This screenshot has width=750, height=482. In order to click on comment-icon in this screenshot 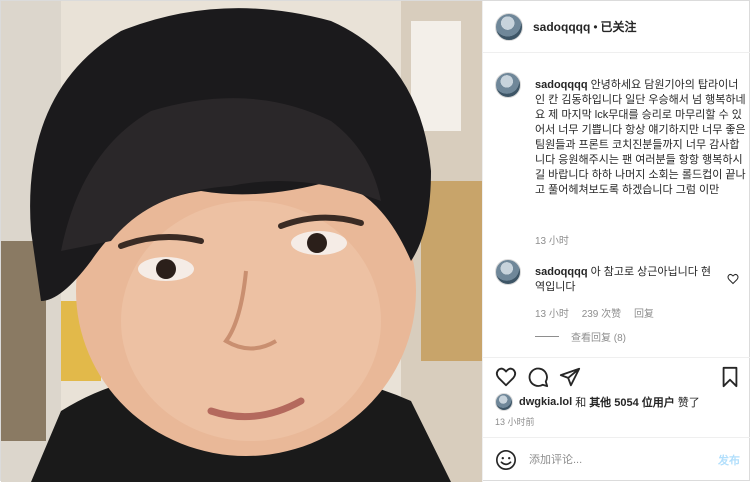, I will do `click(538, 377)`.